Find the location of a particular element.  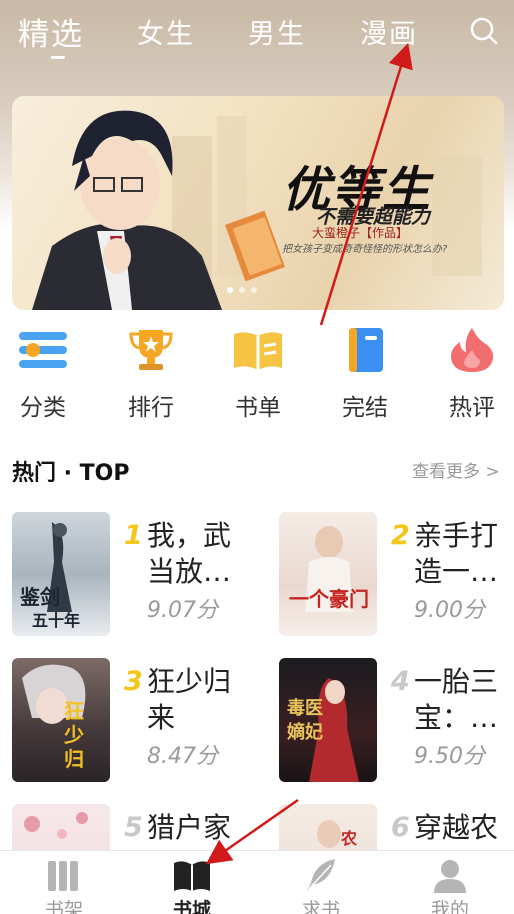

category-ranking: 排行 is located at coordinates (151, 374).